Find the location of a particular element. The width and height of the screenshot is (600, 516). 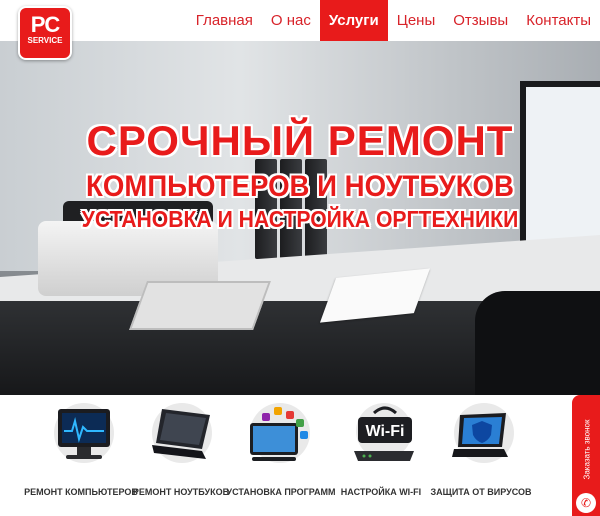

nav-contacts: Контакты is located at coordinates (558, 20).